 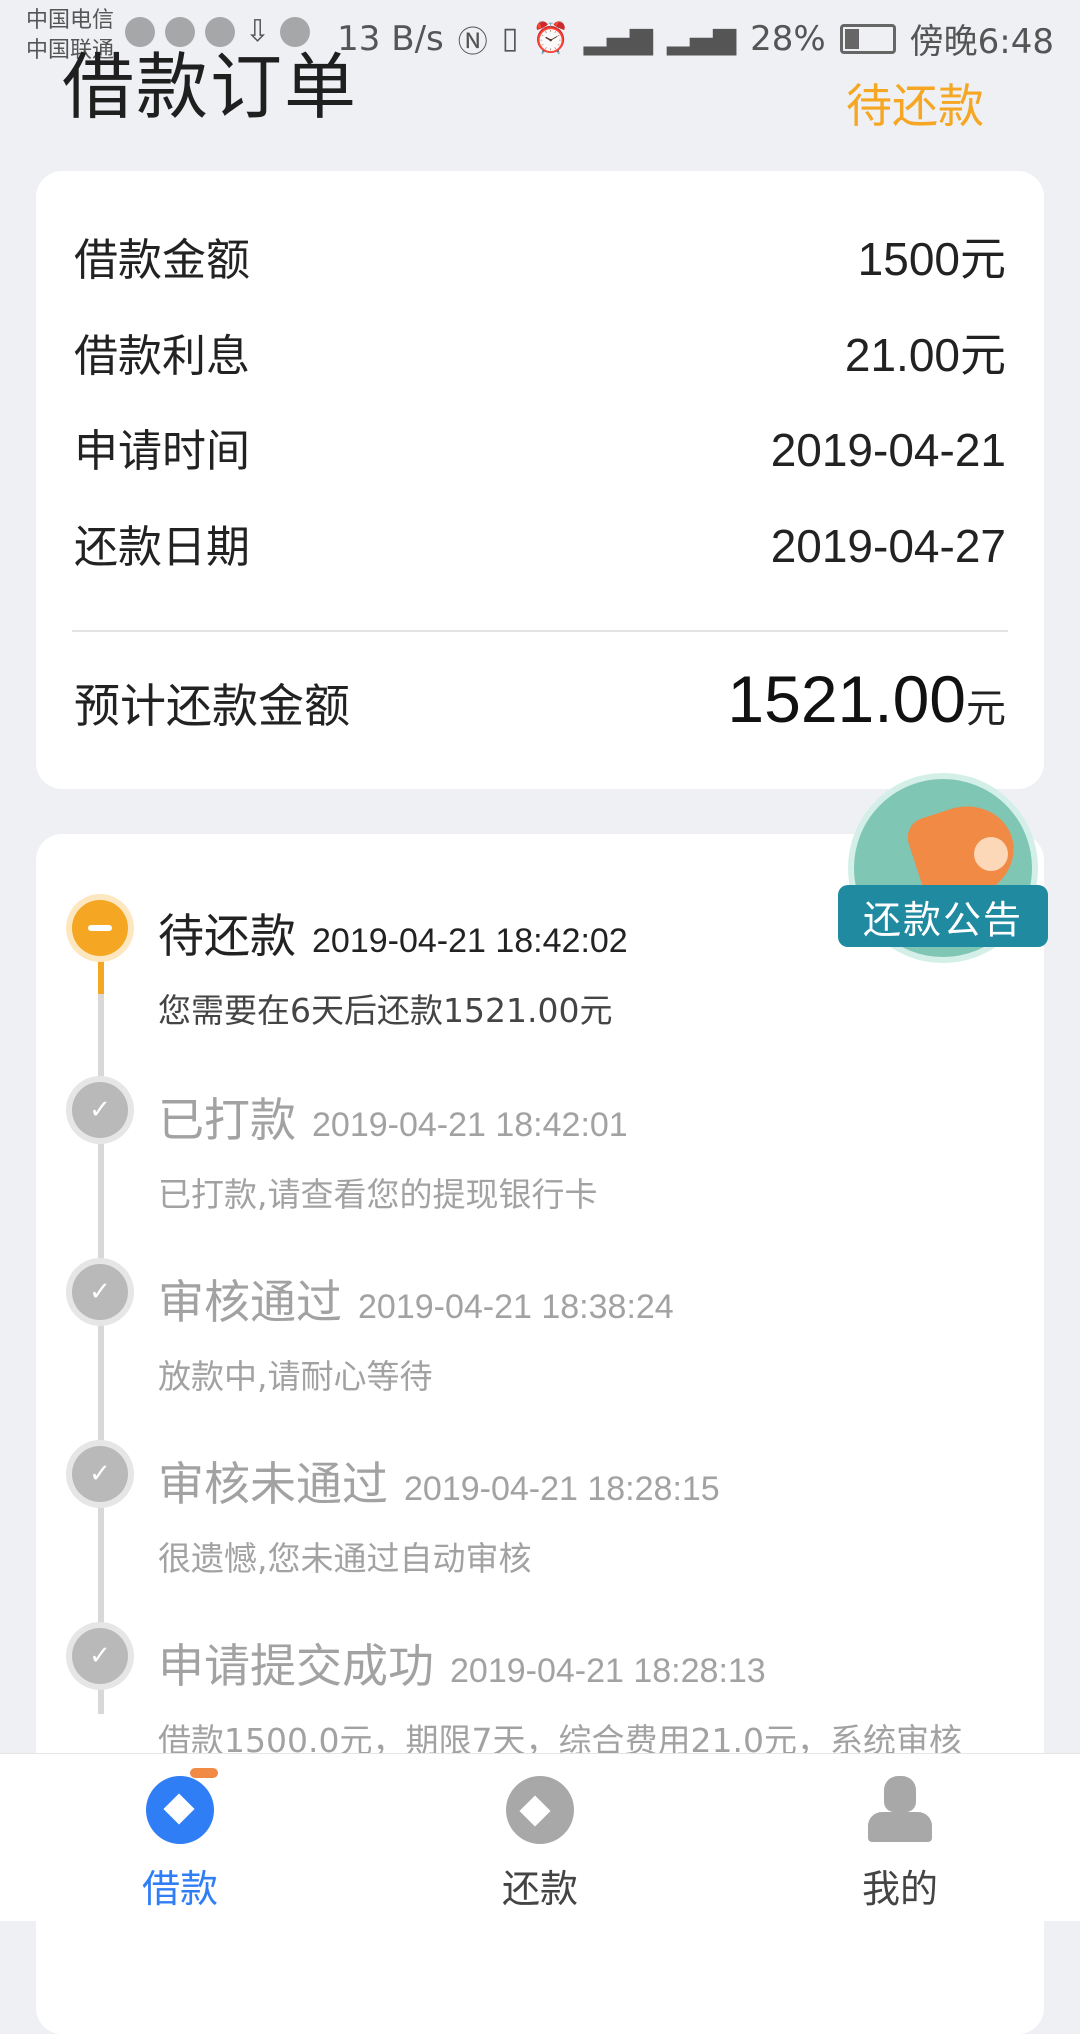 What do you see at coordinates (378, 1194) in the screenshot?
I see `event-desc: 已打款,请查看您的提现银行卡` at bounding box center [378, 1194].